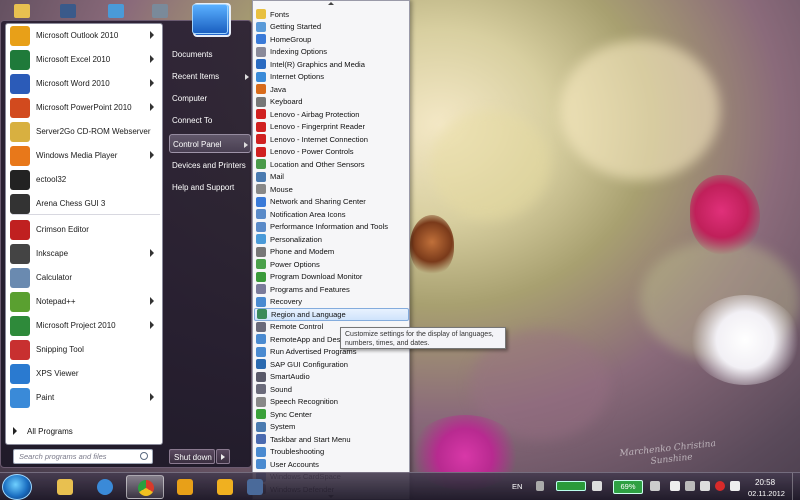  What do you see at coordinates (675, 486) in the screenshot?
I see `flag-icon` at bounding box center [675, 486].